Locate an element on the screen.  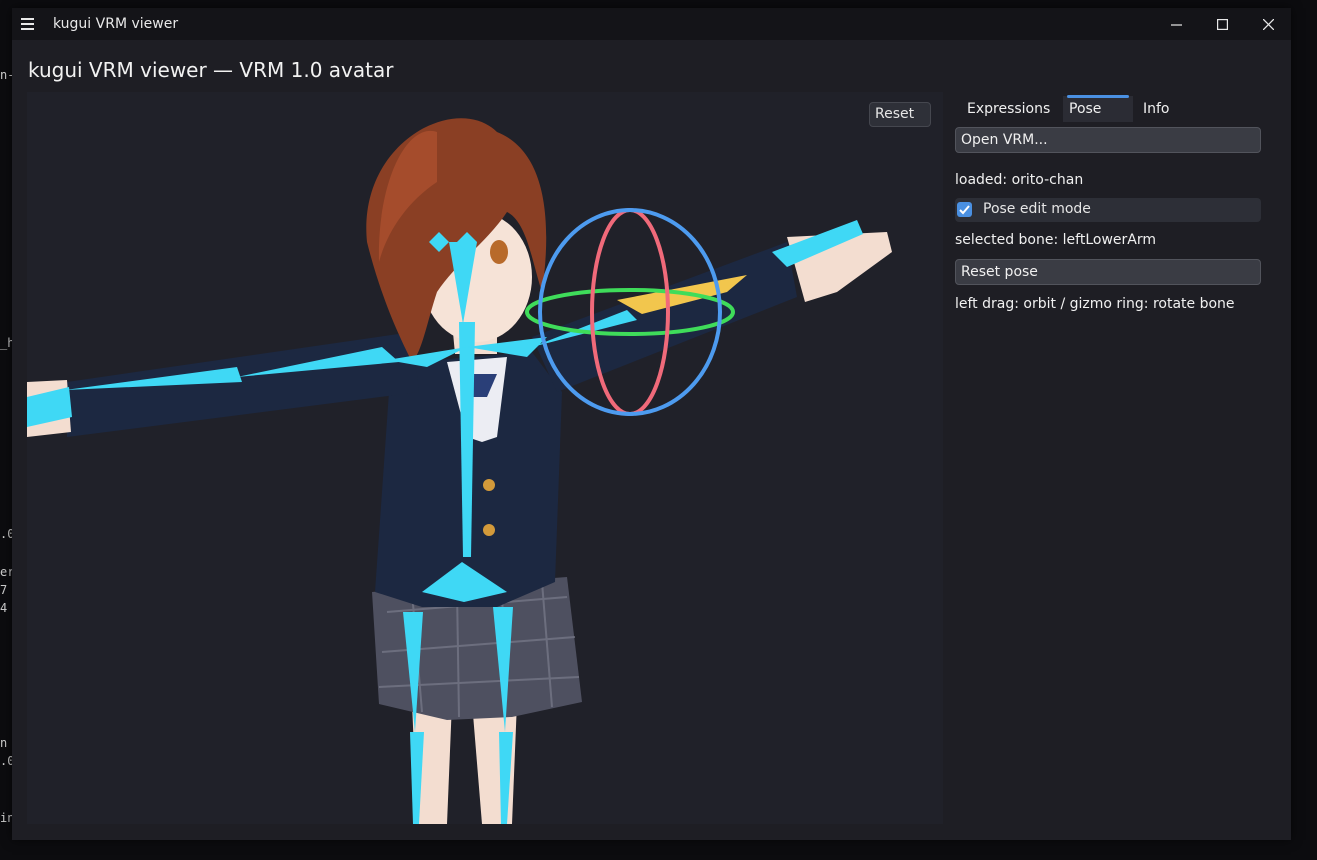
close-button is located at coordinates (1268, 24).